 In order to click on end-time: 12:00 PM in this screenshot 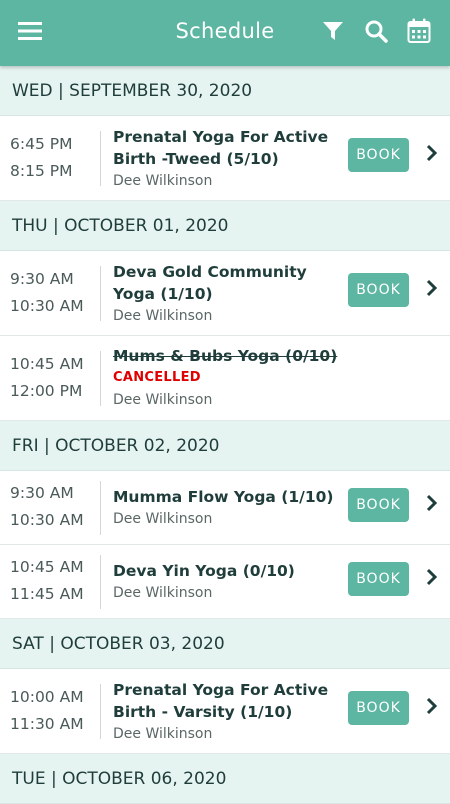, I will do `click(46, 391)`.